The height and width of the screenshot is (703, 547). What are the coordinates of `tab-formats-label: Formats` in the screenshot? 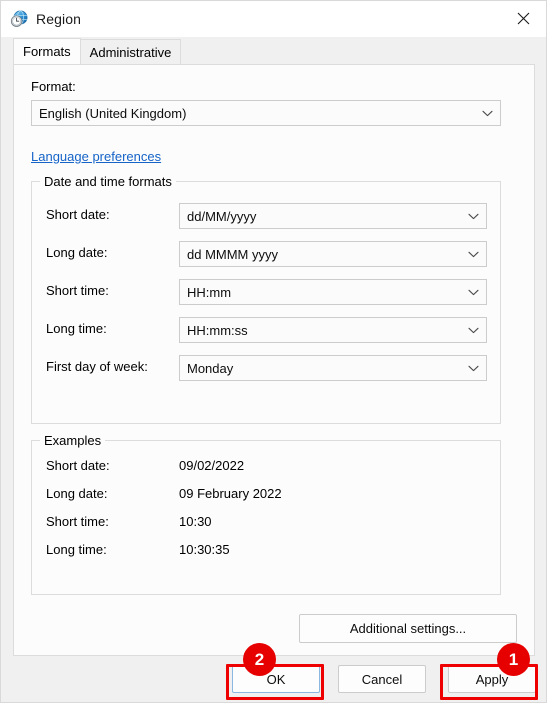 It's located at (47, 51).